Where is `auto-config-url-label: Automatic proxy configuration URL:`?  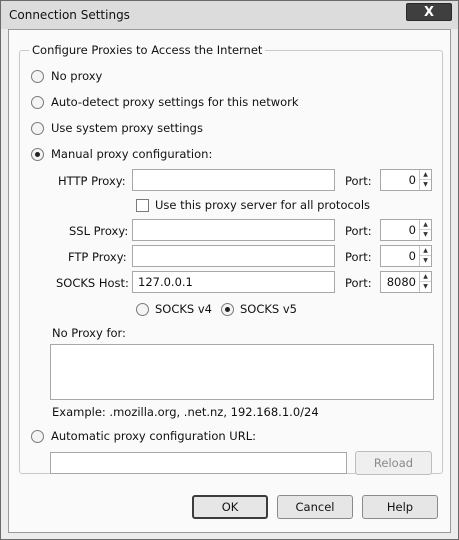
auto-config-url-label: Automatic proxy configuration URL: is located at coordinates (153, 436).